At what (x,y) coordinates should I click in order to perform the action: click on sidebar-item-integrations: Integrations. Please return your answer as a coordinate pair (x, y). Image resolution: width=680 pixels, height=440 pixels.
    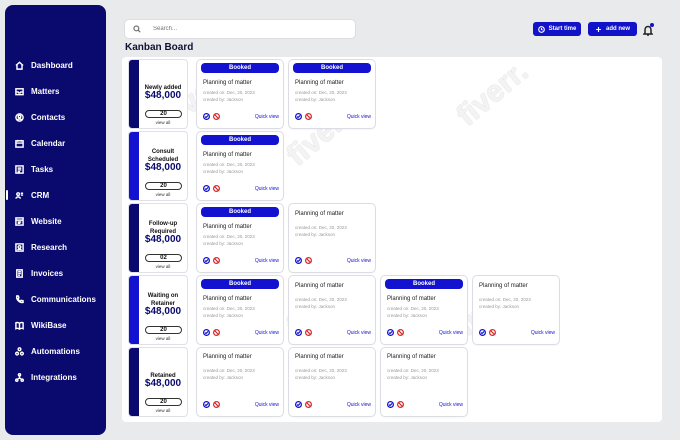
    Looking at the image, I should click on (55, 377).